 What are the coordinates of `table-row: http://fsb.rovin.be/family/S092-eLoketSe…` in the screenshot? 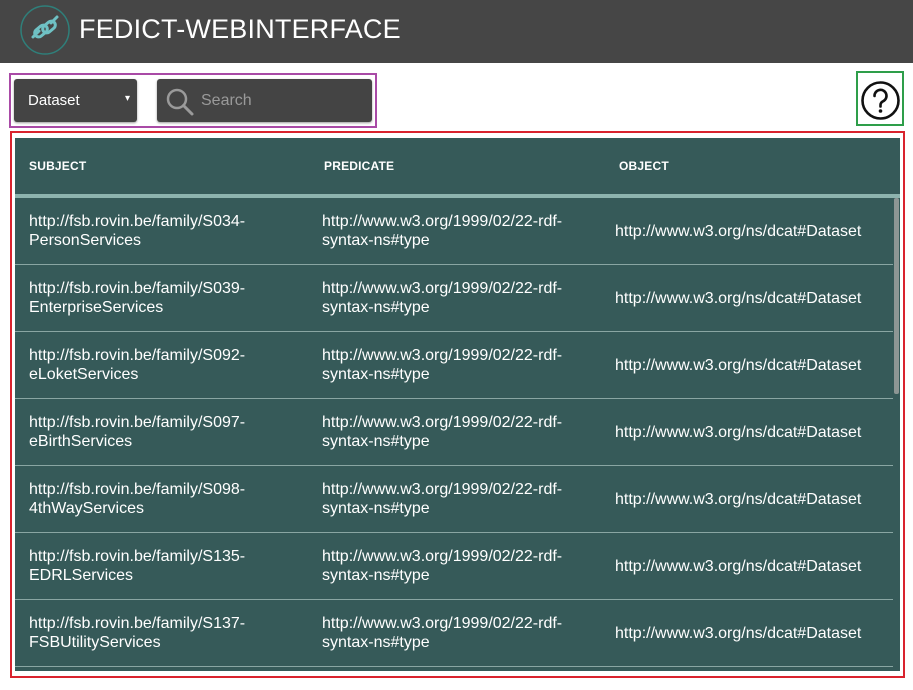 It's located at (454, 365).